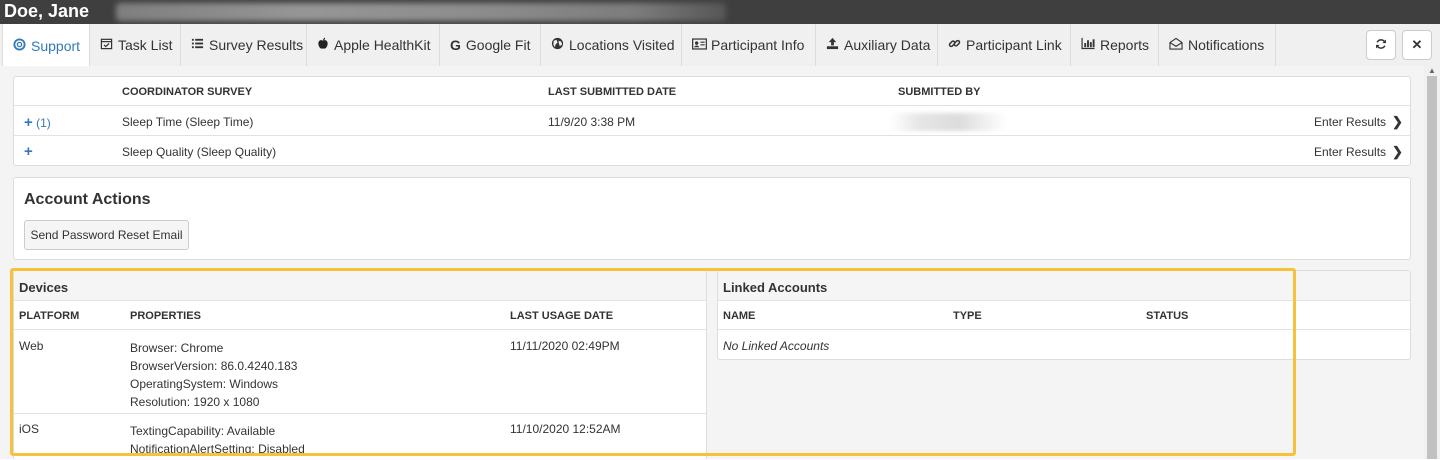 The image size is (1440, 460). I want to click on devices-title: Devices, so click(44, 287).